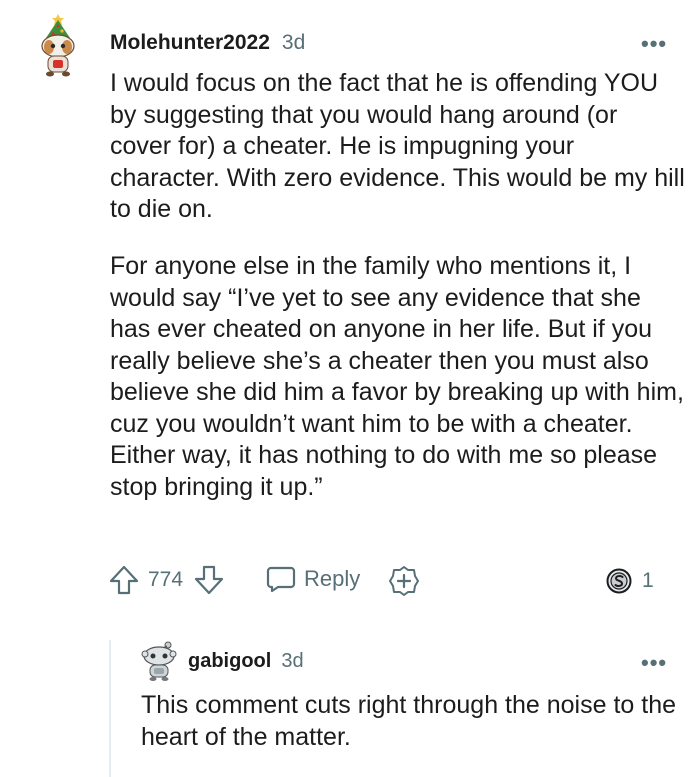  What do you see at coordinates (124, 580) in the screenshot?
I see `upvote-icon` at bounding box center [124, 580].